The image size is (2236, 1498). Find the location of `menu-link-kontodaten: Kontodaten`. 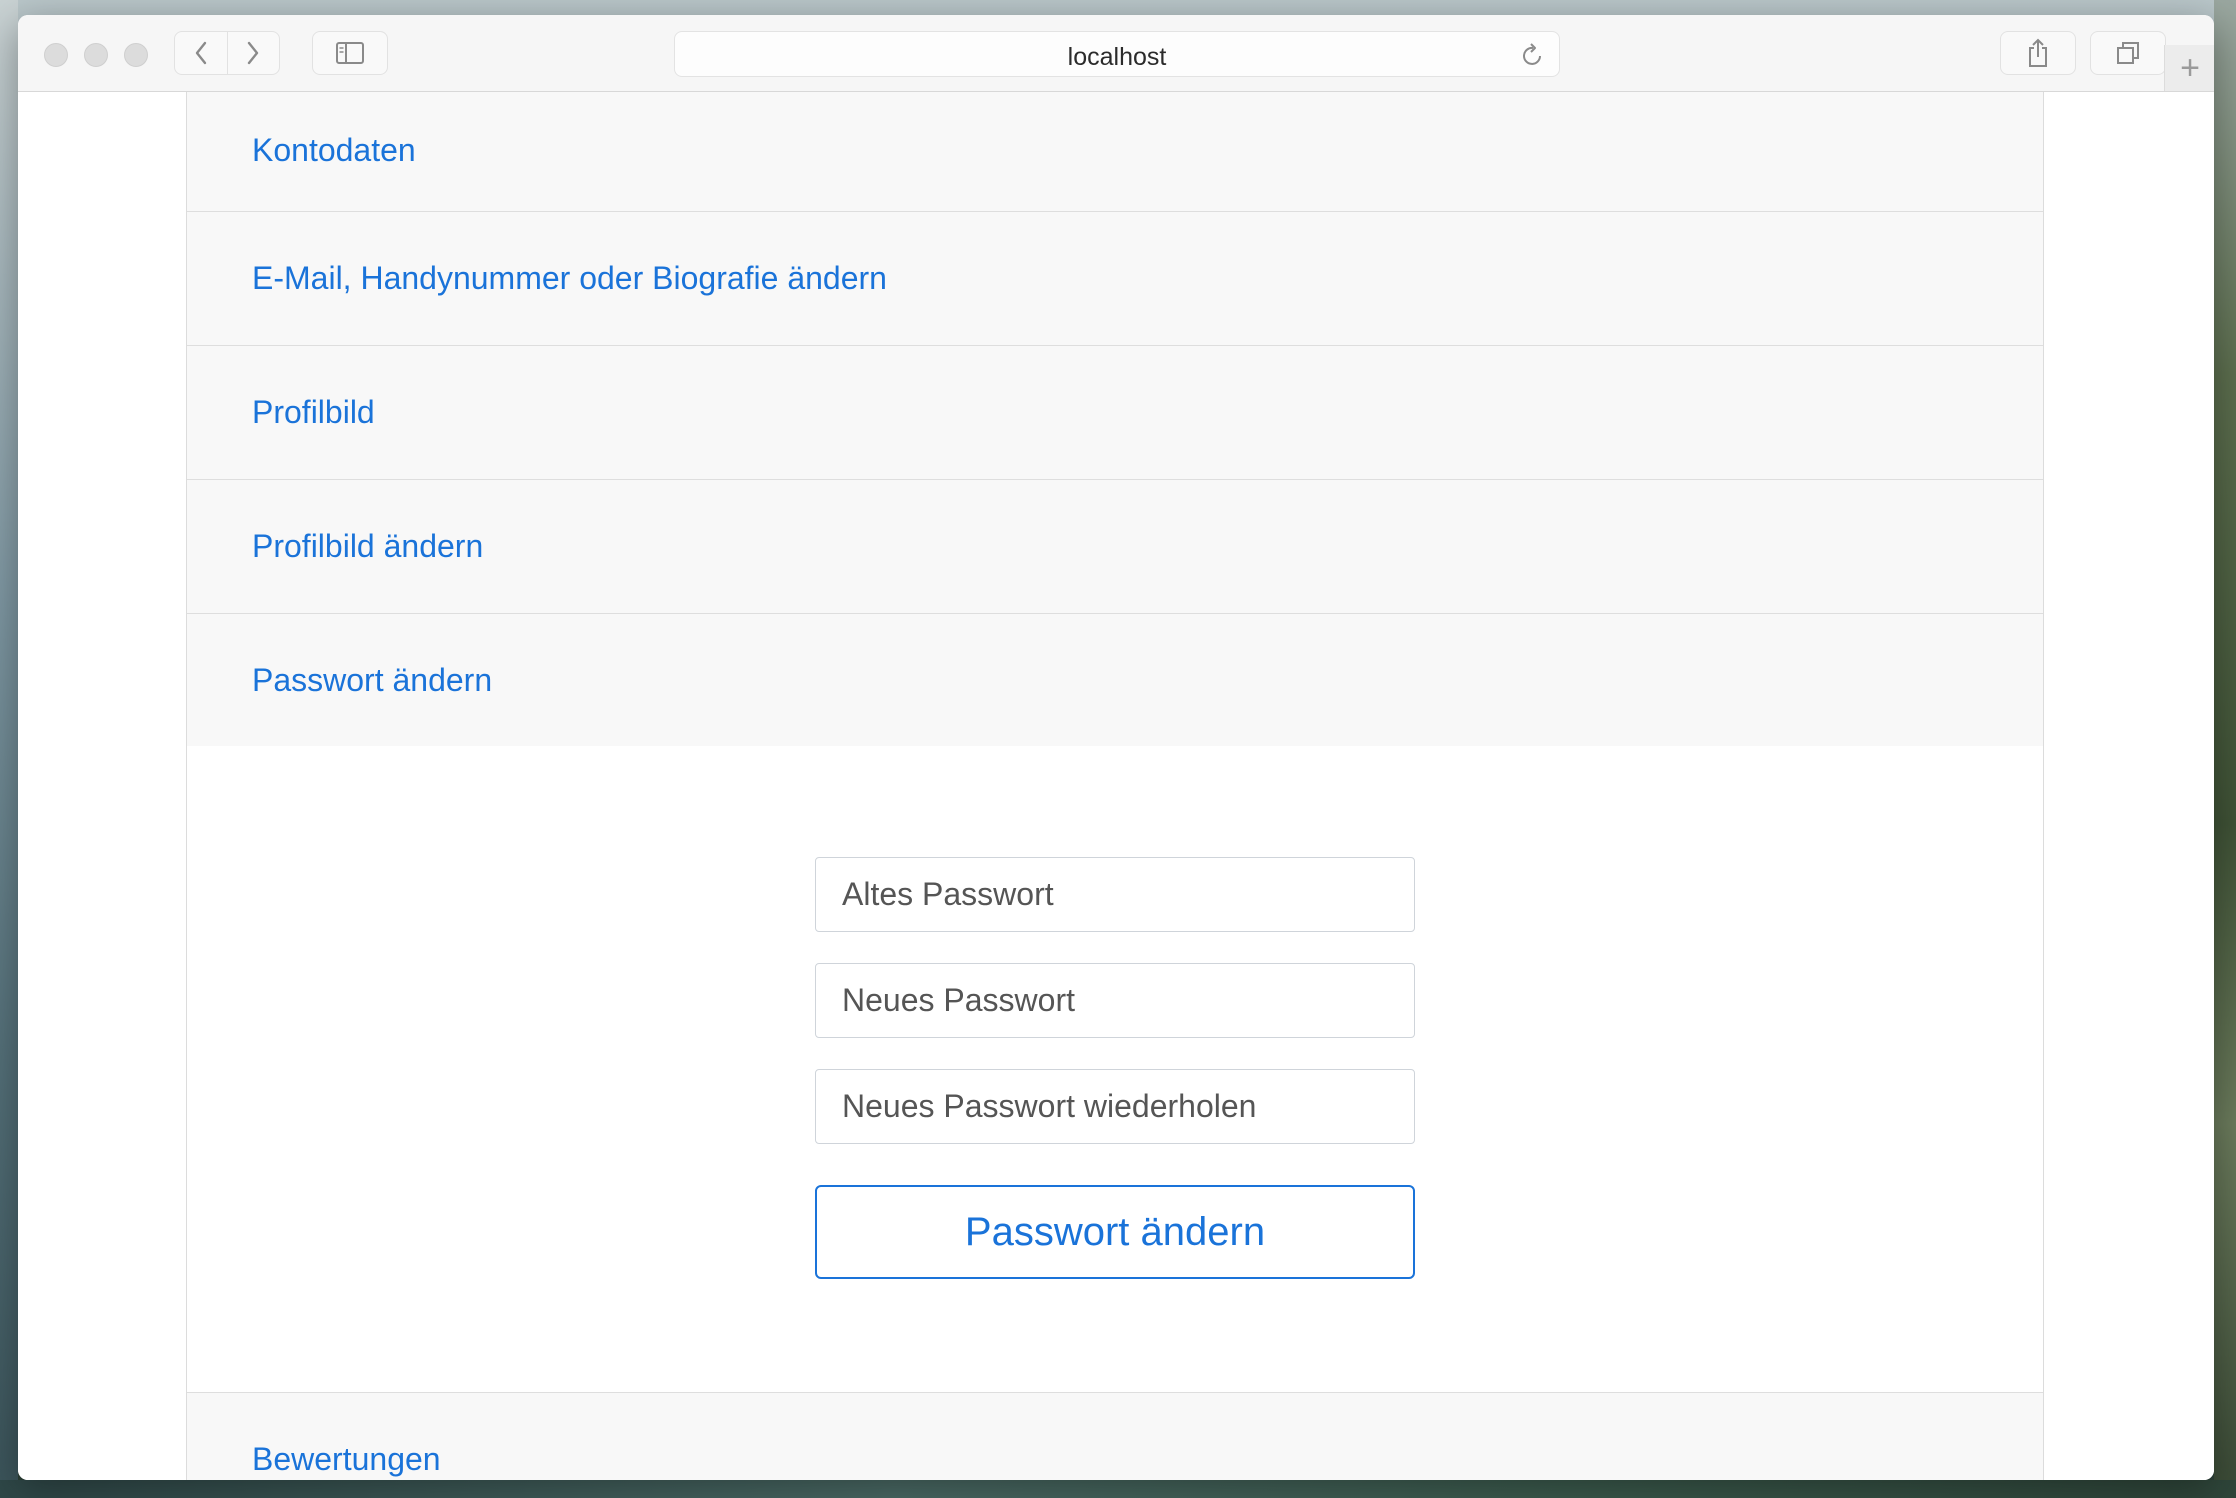

menu-link-kontodaten: Kontodaten is located at coordinates (334, 150).